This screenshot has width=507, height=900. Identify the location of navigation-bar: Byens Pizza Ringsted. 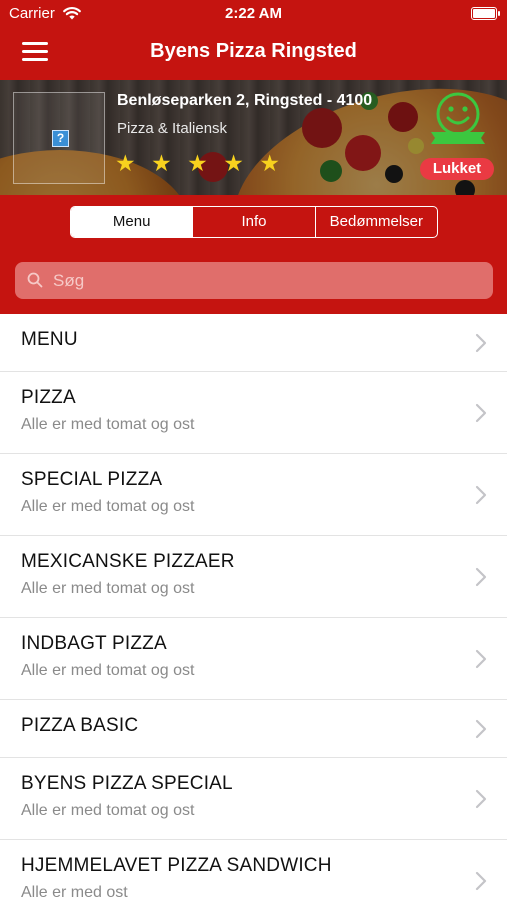
(253, 54).